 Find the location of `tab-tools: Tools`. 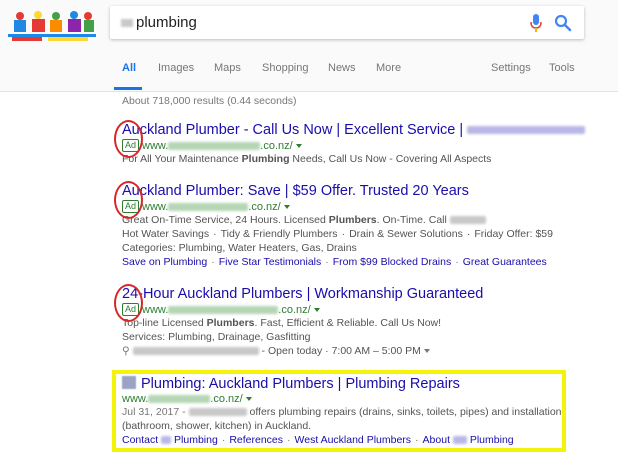

tab-tools: Tools is located at coordinates (562, 68).